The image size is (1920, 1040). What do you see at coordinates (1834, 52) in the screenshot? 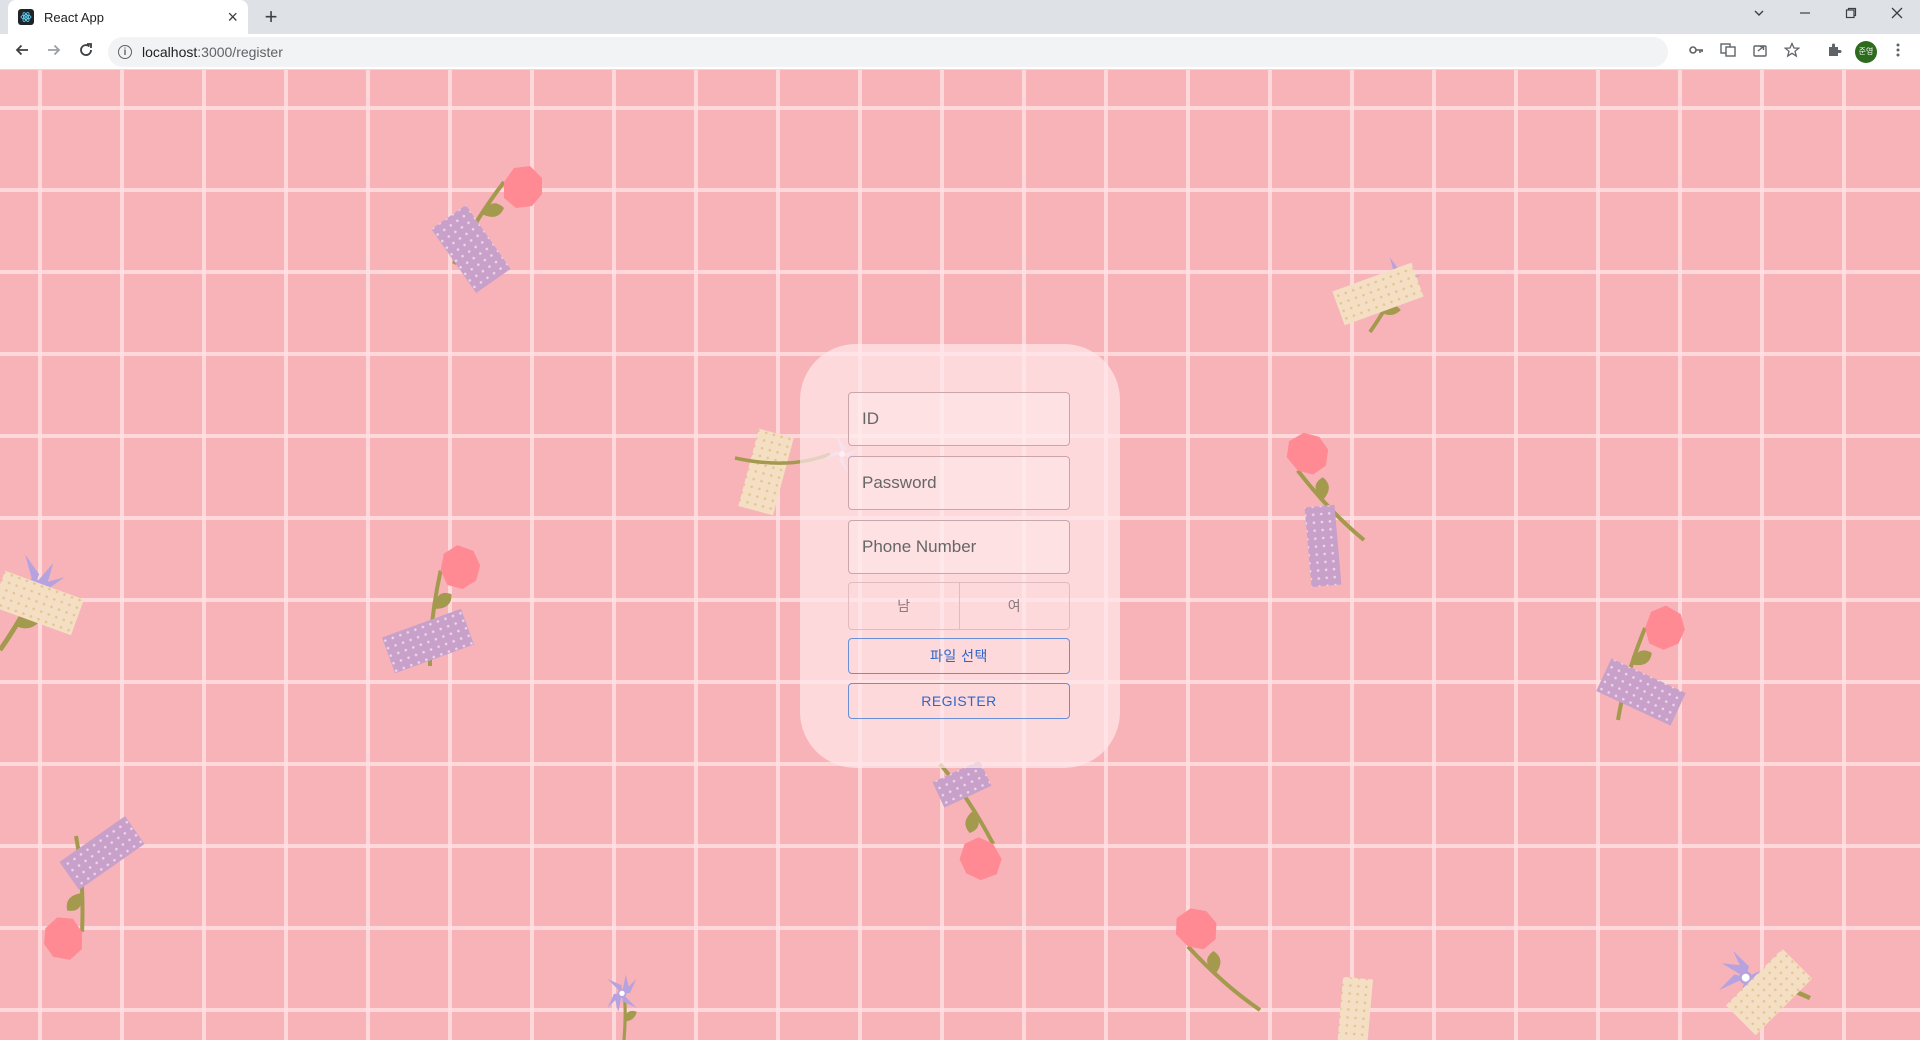
I see `puzzle-icon` at bounding box center [1834, 52].